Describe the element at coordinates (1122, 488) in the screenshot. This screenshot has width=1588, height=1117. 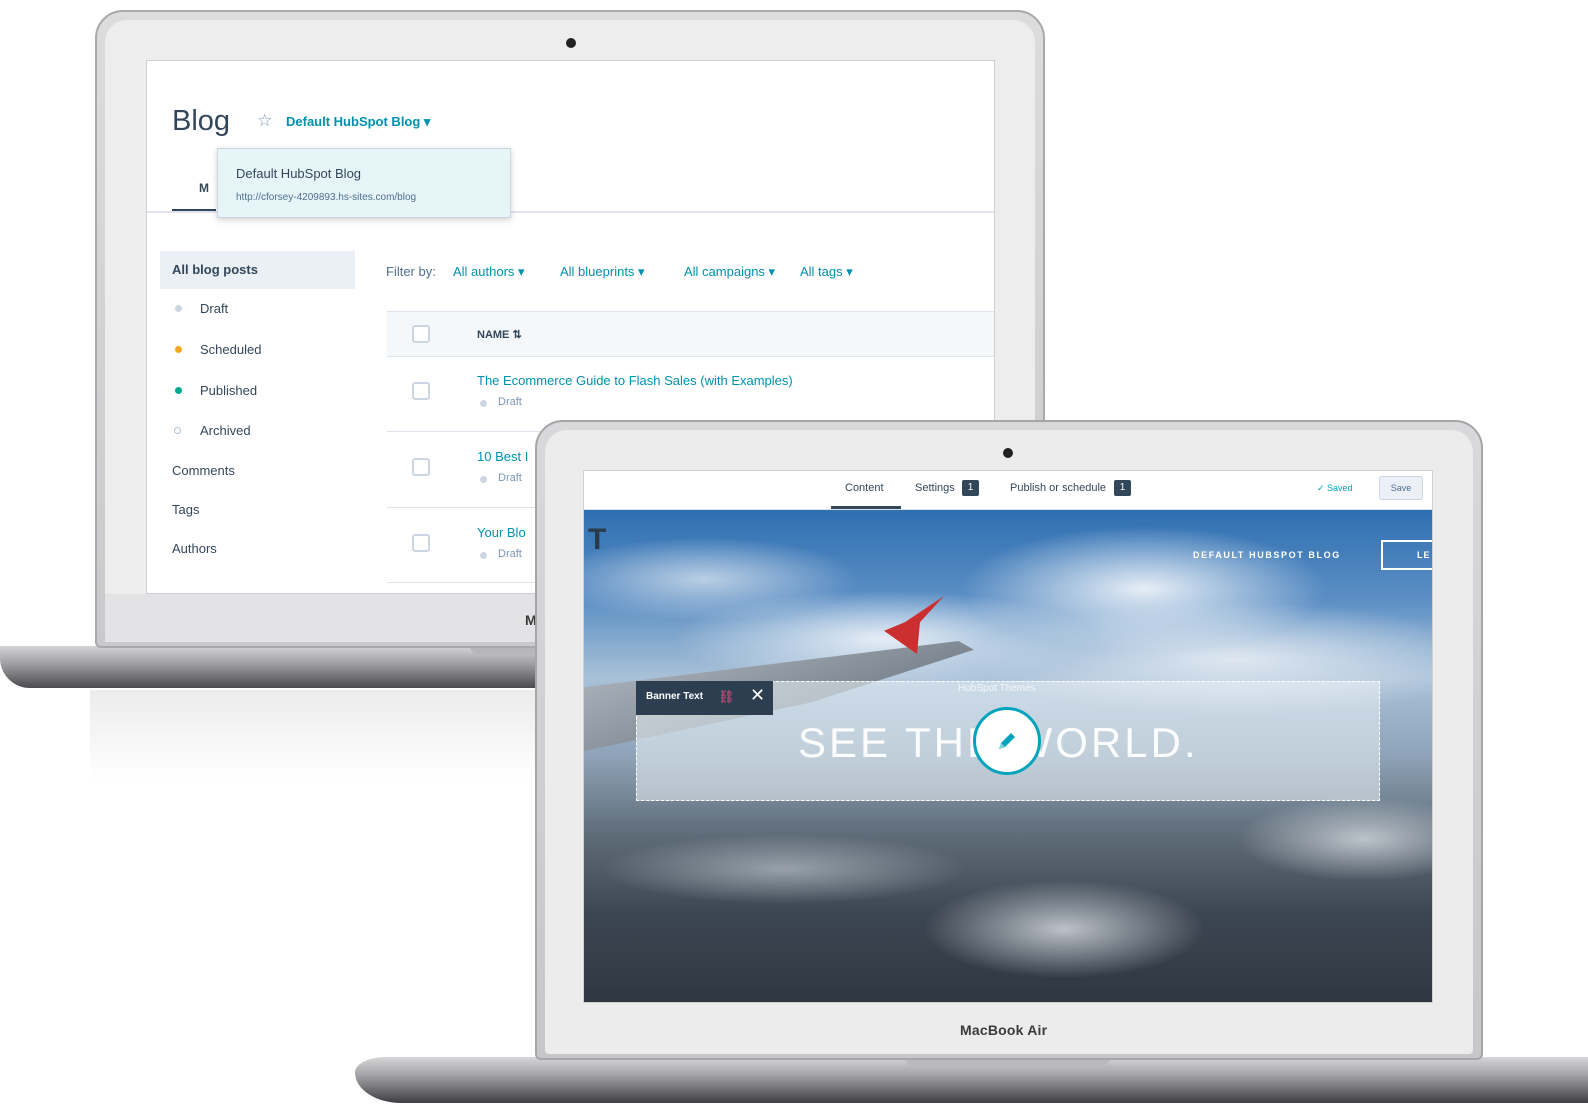
I see `publish-count-badge: 1` at that location.